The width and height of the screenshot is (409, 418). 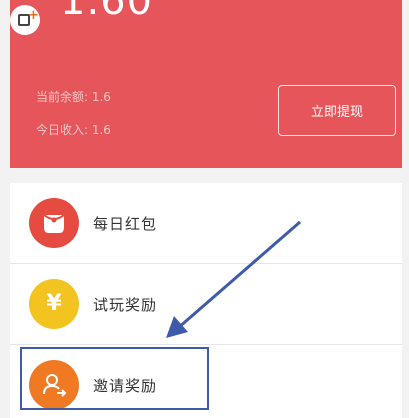 What do you see at coordinates (114, 378) in the screenshot?
I see `invite-highlight-box` at bounding box center [114, 378].